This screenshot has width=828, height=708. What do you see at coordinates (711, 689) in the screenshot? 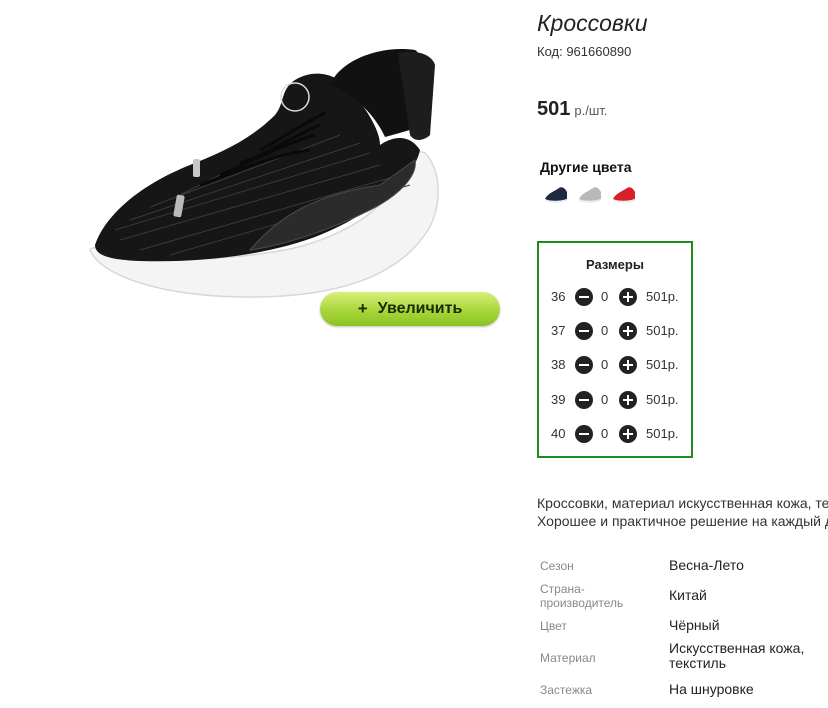
I see `property-value: На шнуровке` at bounding box center [711, 689].